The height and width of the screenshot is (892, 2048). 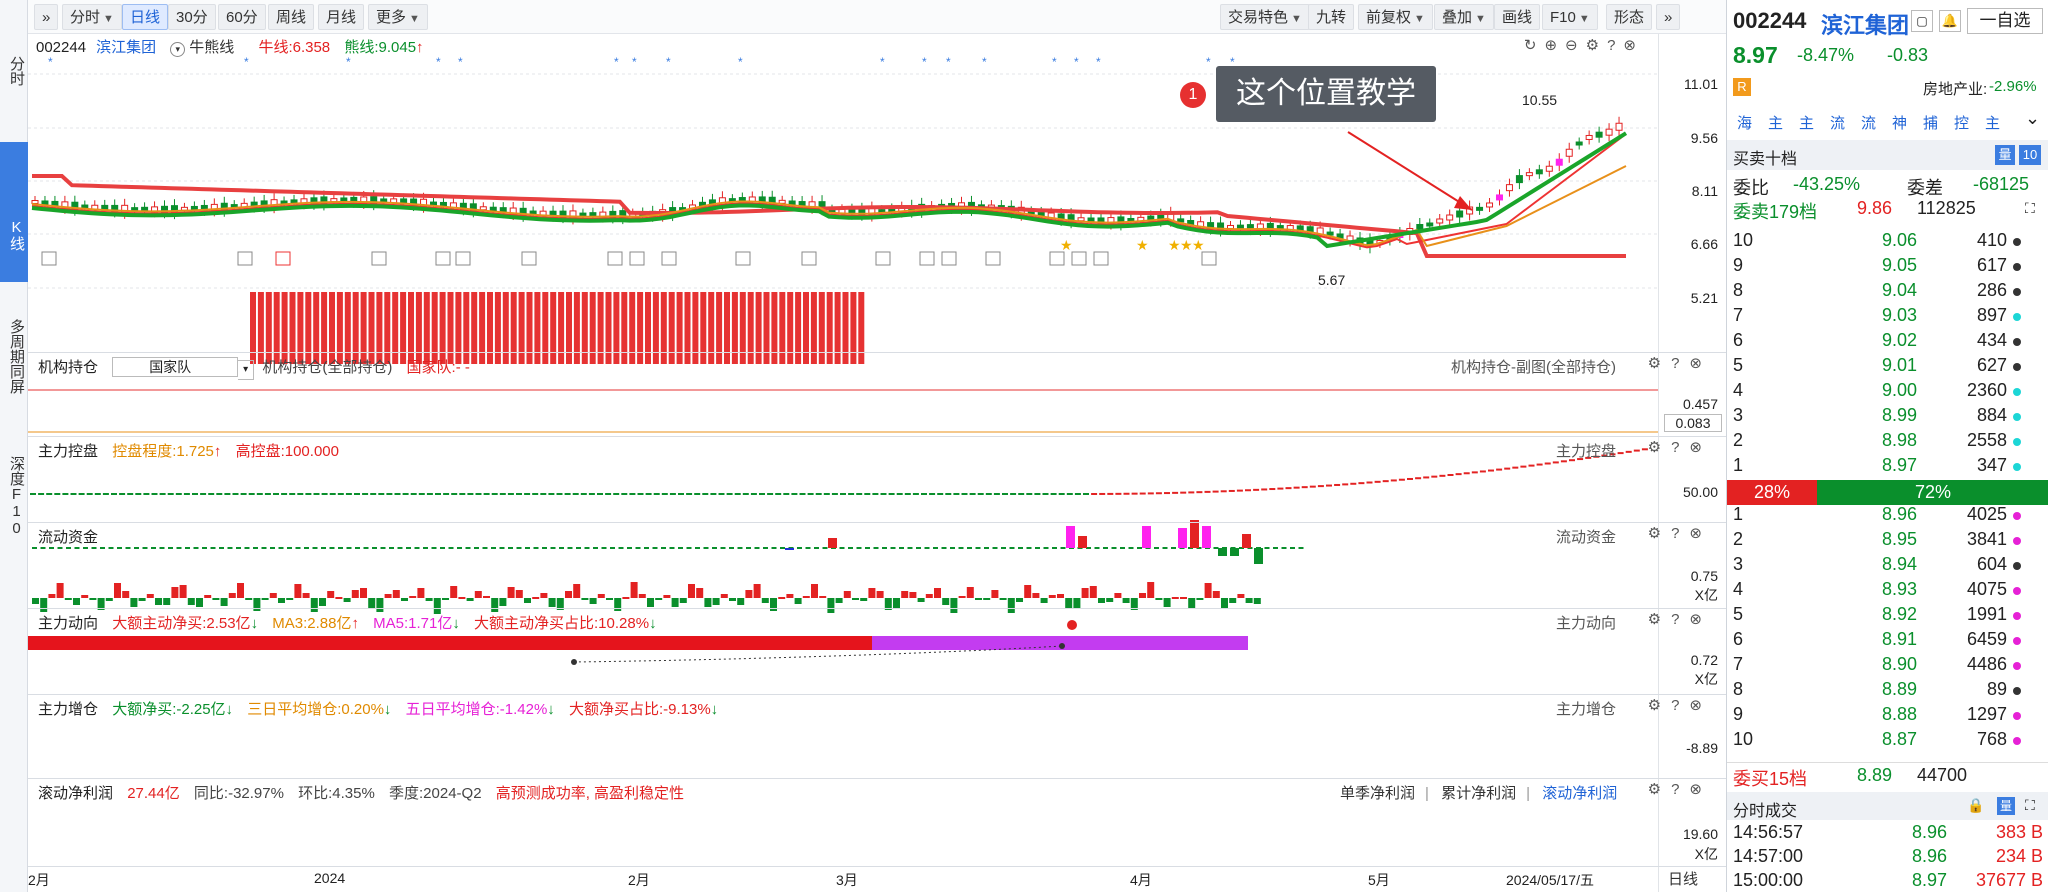 What do you see at coordinates (1887, 292) in the screenshot?
I see `ask-level-row: 8 9.04 286` at bounding box center [1887, 292].